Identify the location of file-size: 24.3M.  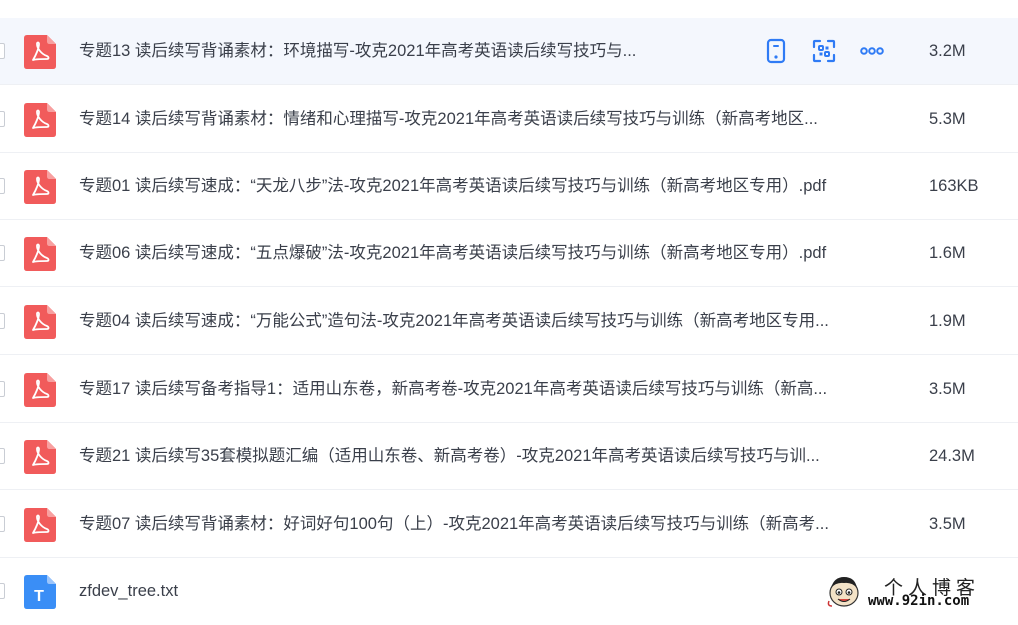
(952, 456).